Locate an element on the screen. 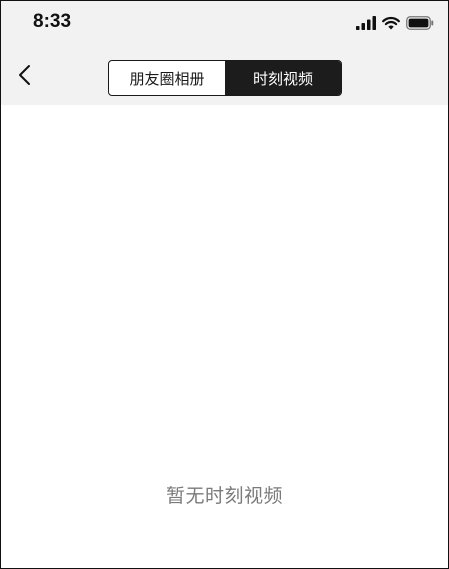 The height and width of the screenshot is (569, 449). empty-state-message: 暂无时刻视频 is located at coordinates (224, 496).